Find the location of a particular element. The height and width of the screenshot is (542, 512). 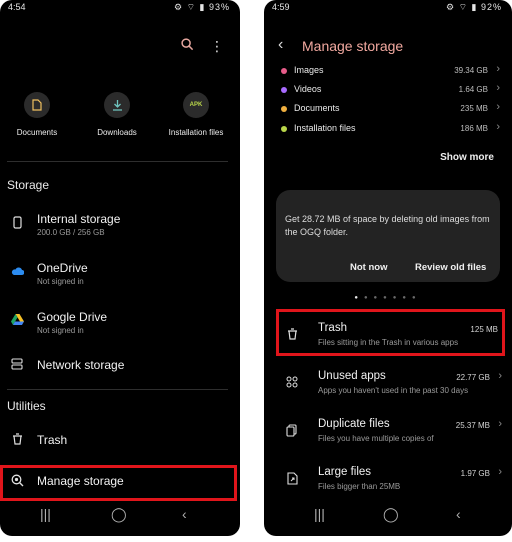

category-name: Installation files is located at coordinates (325, 128).